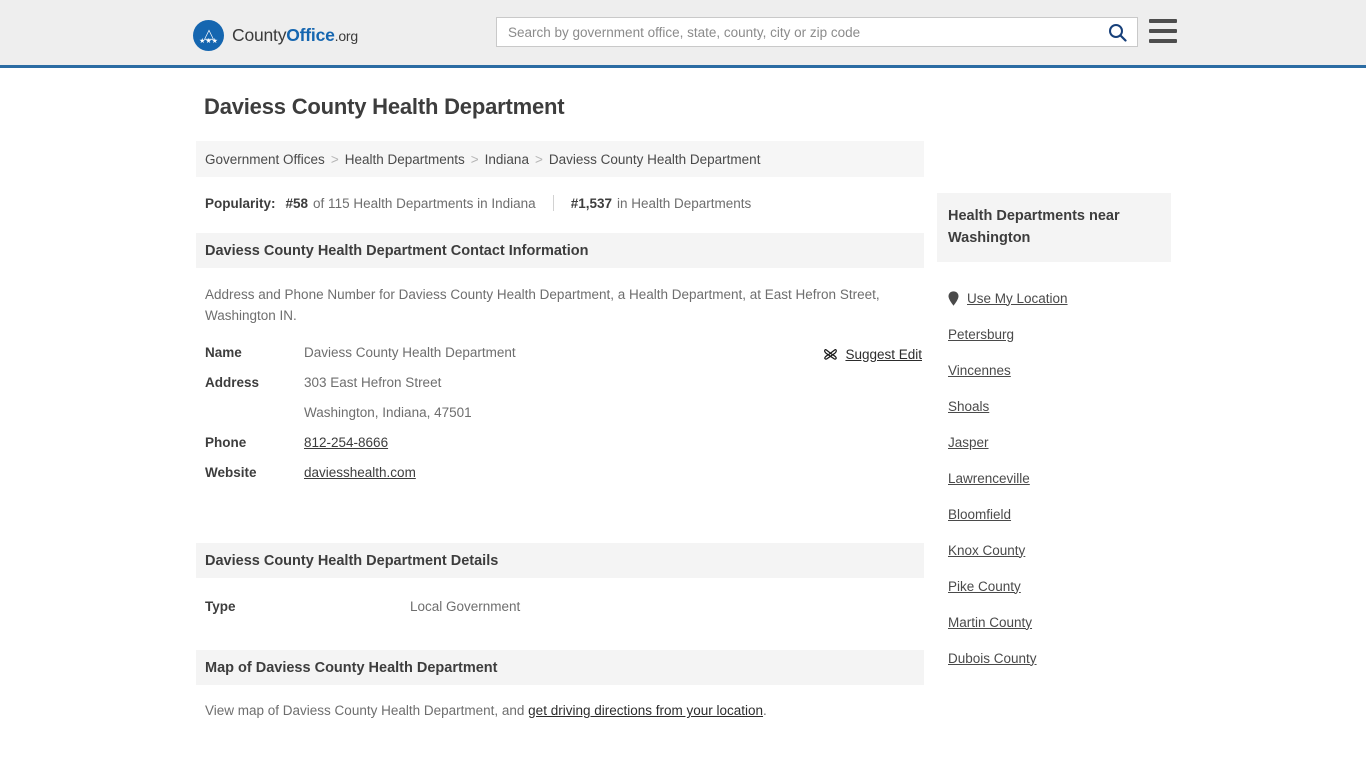  What do you see at coordinates (1059, 658) in the screenshot?
I see `sidebar-item-dubois-county: Dubois County` at bounding box center [1059, 658].